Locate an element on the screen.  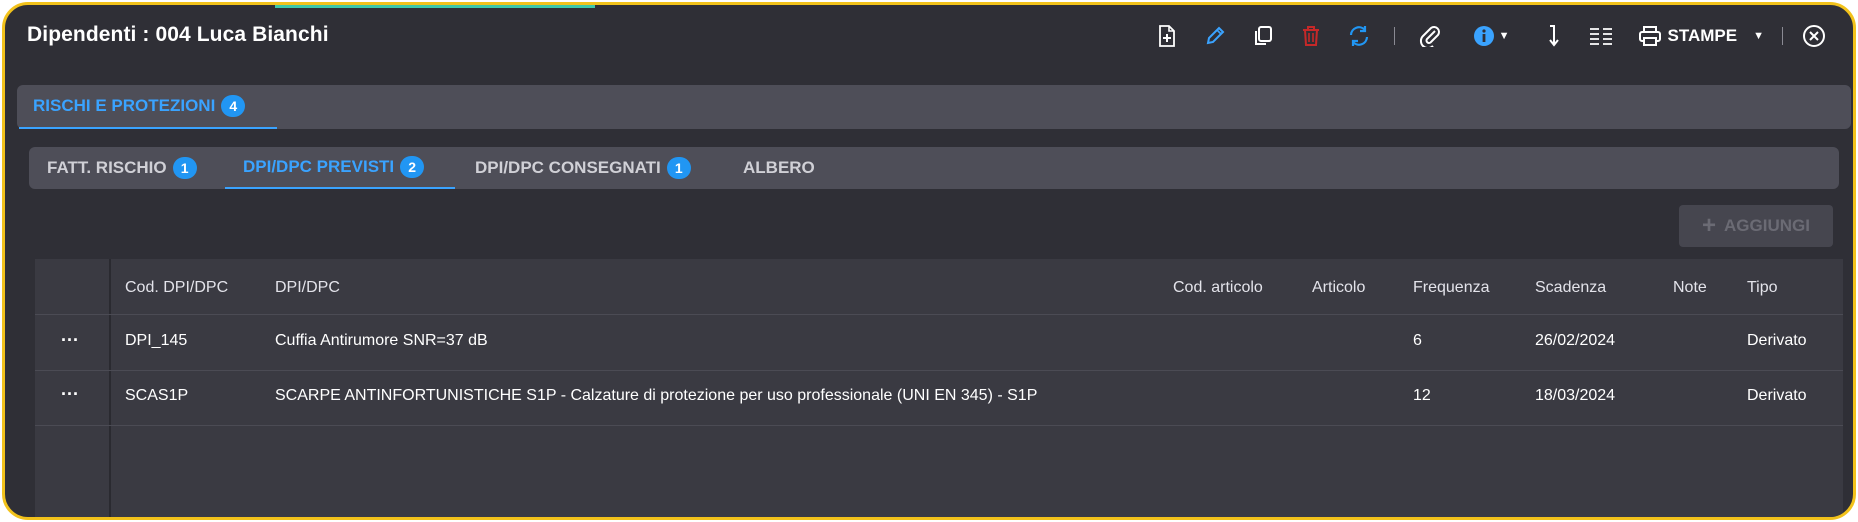
info-dropdown-button: ▼ is located at coordinates (1491, 36).